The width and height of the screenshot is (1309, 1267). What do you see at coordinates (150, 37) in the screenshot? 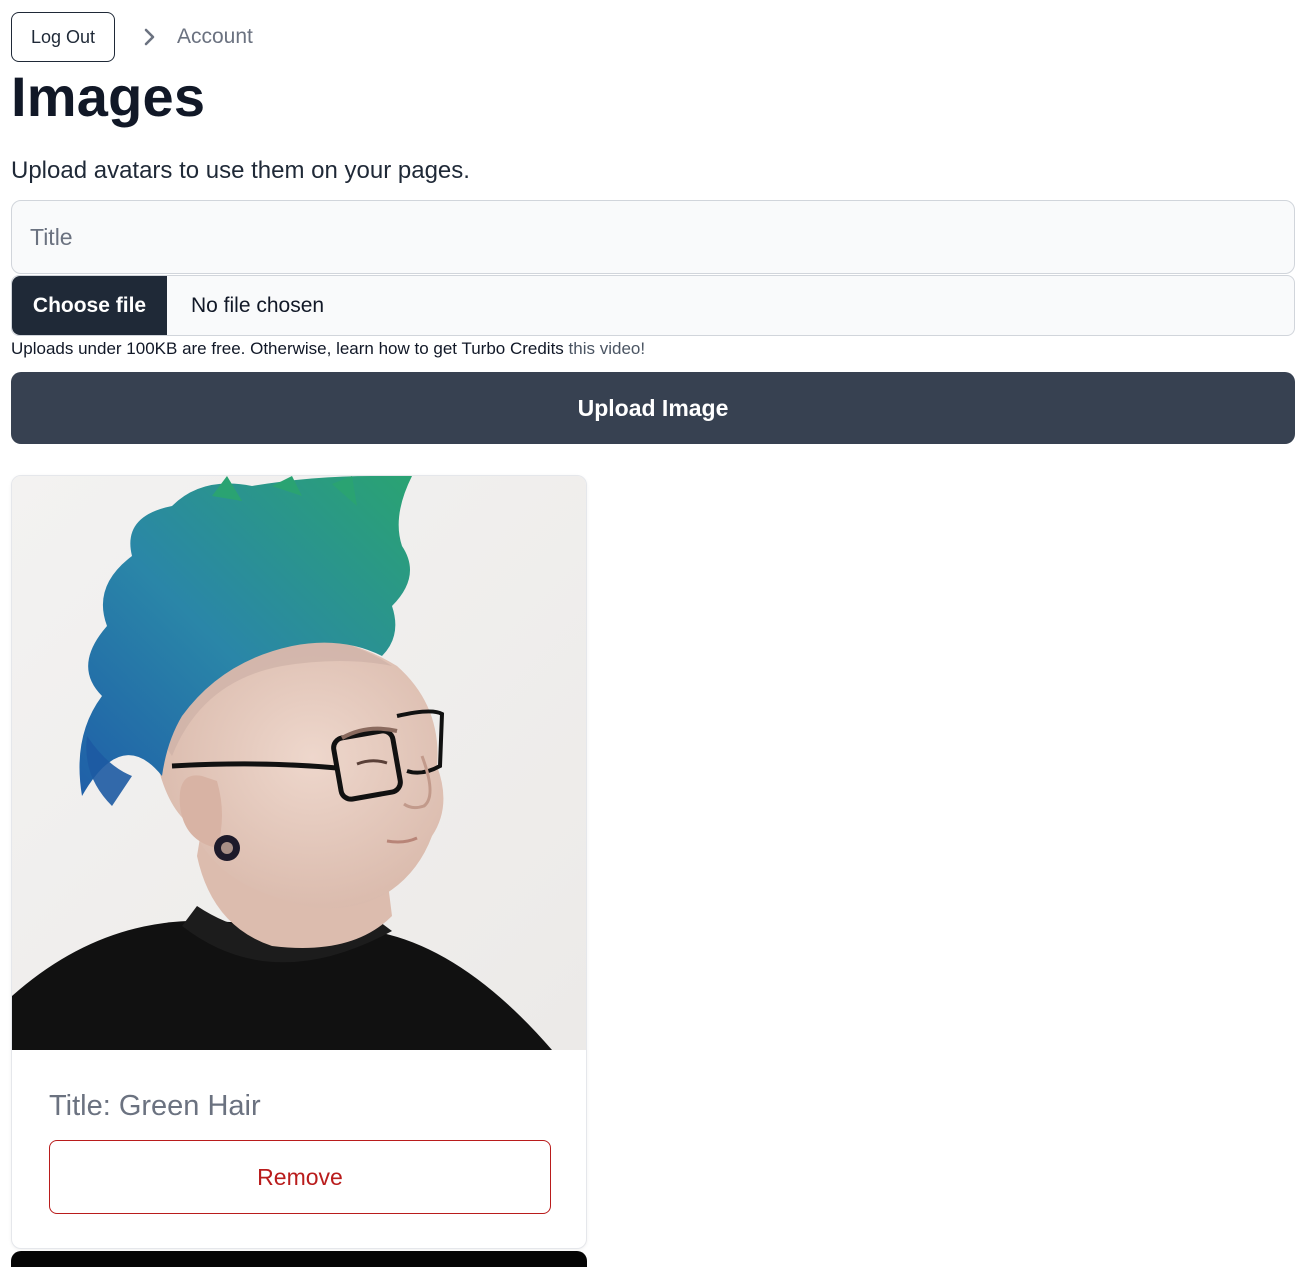
I see `chevron-right-icon` at bounding box center [150, 37].